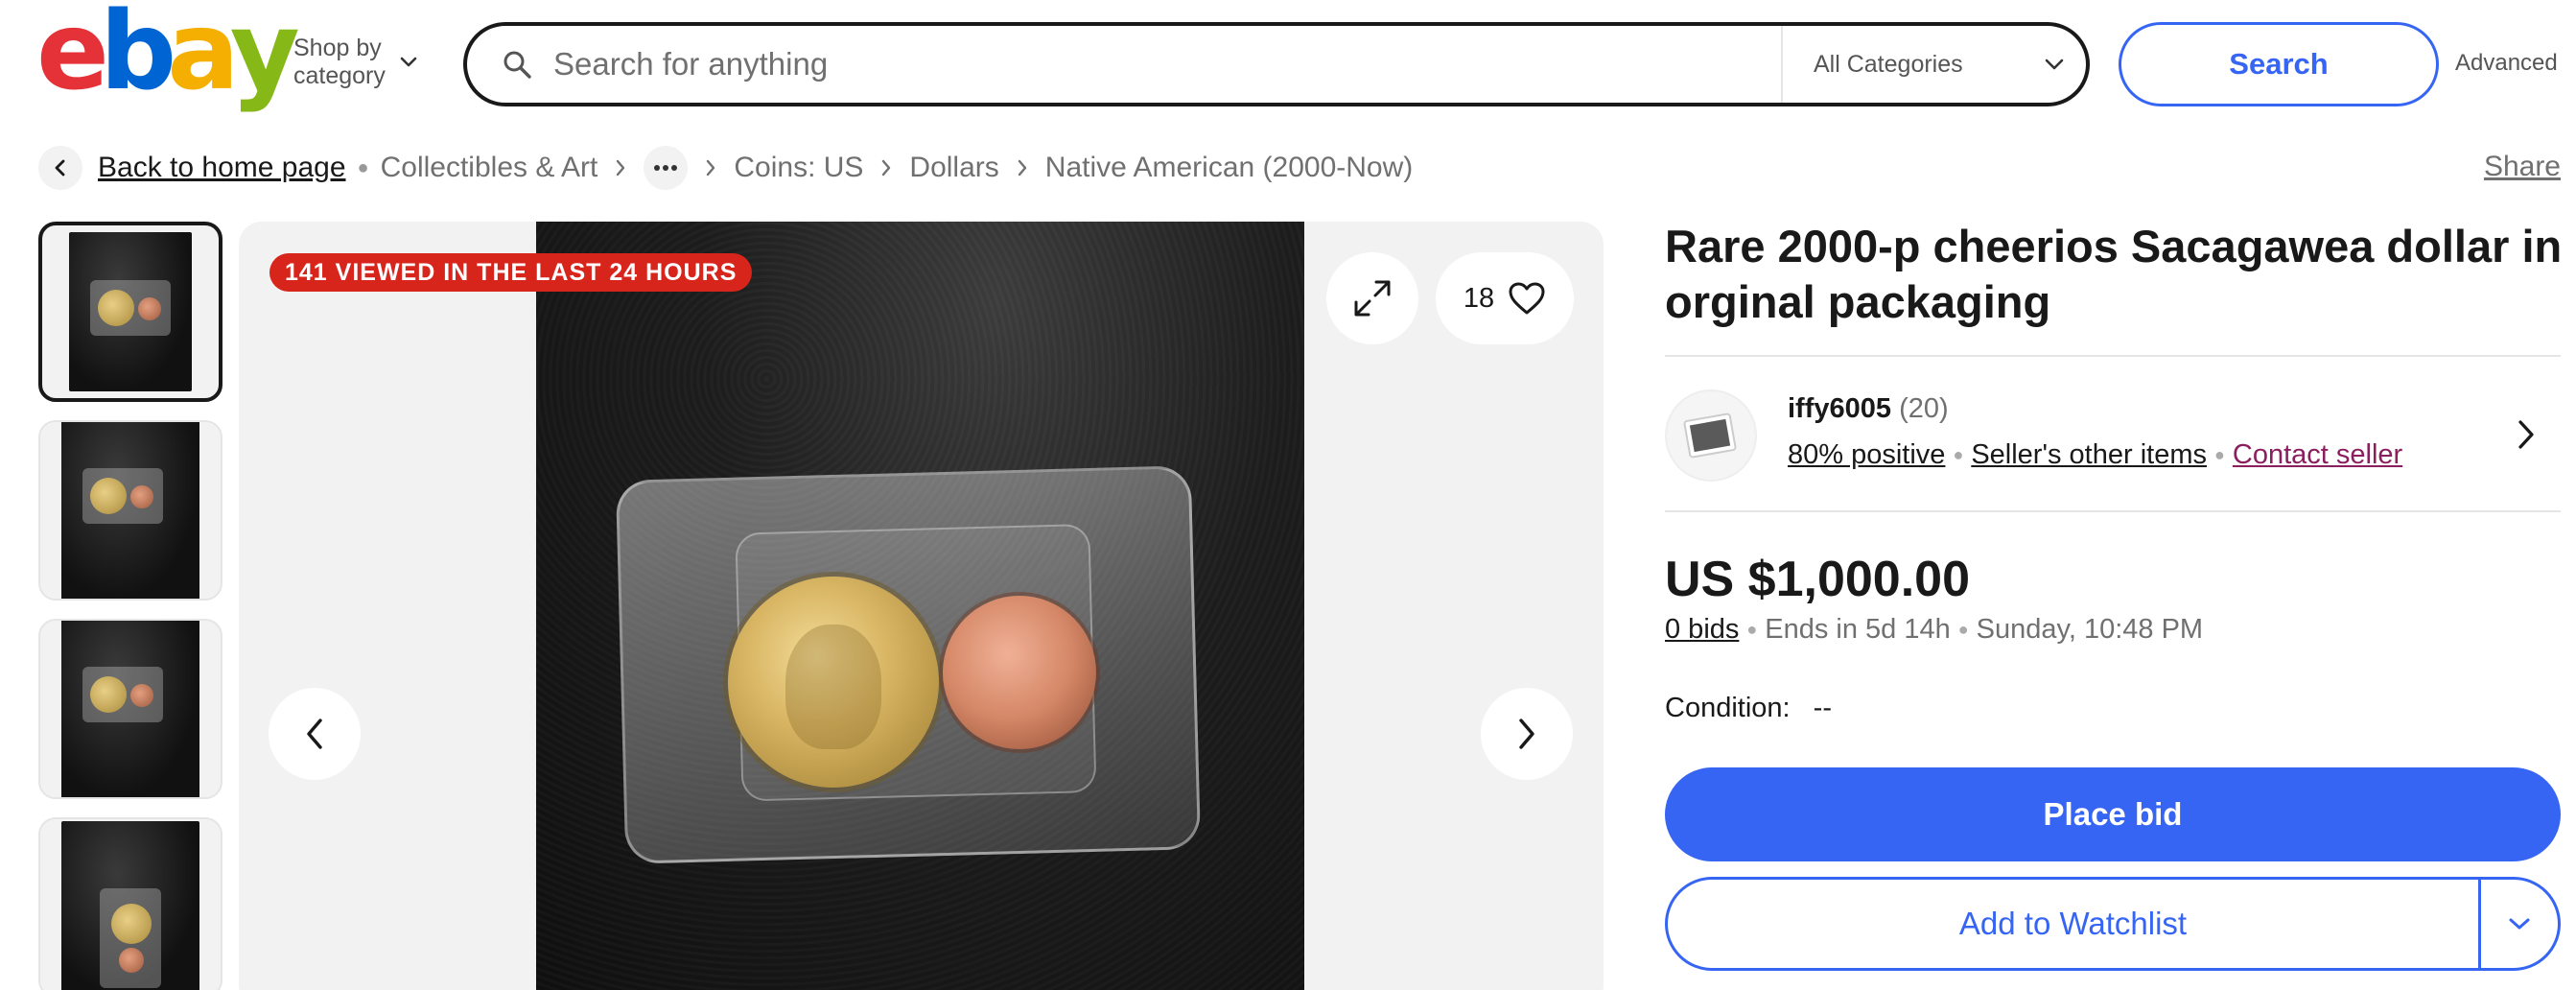  I want to click on ebay-logo: e b a y, so click(168, 53).